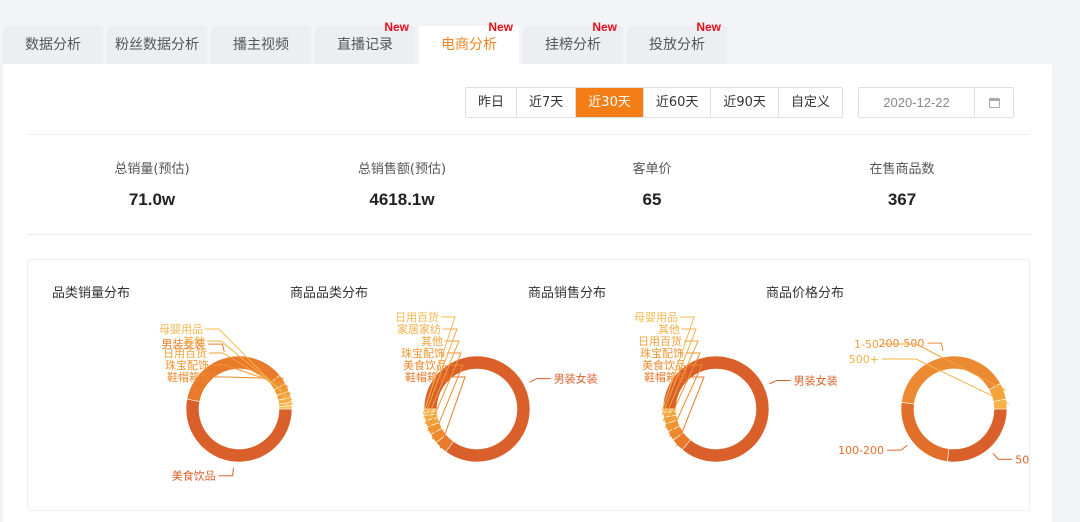 Image resolution: width=1080 pixels, height=522 pixels. What do you see at coordinates (402, 169) in the screenshot?
I see `stat-label: 总销售额(预估)` at bounding box center [402, 169].